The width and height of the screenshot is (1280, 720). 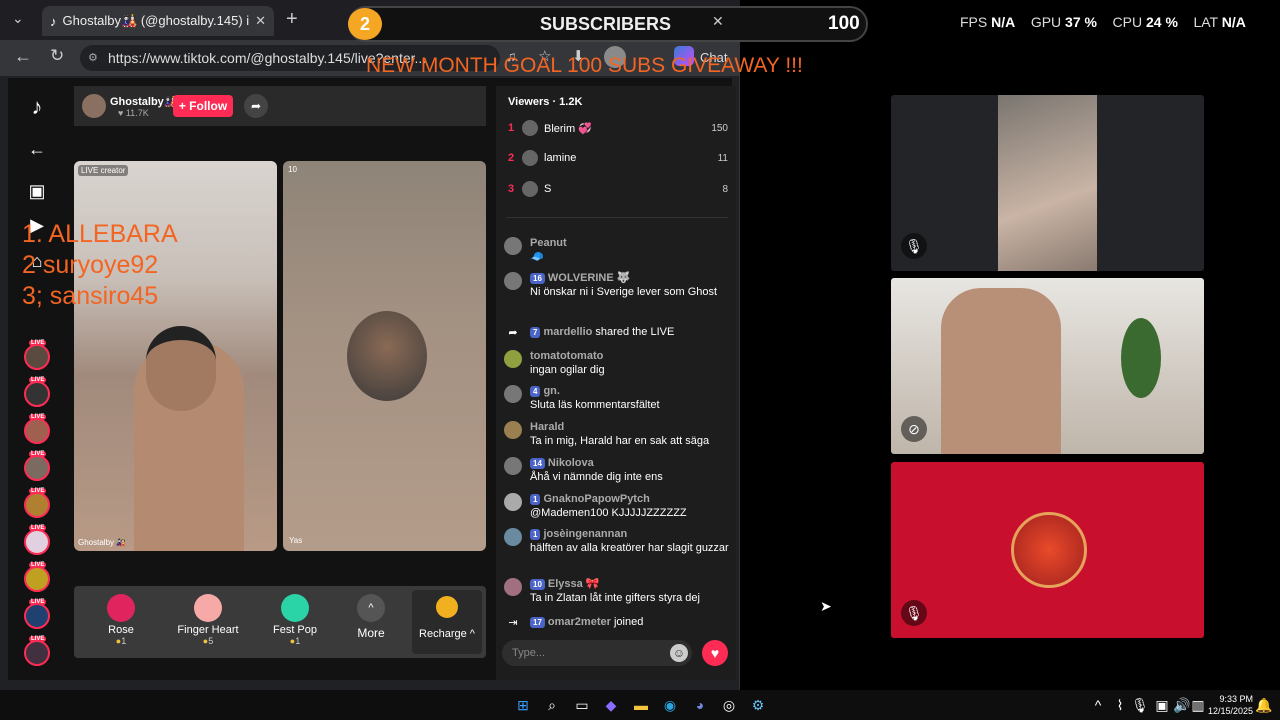 What do you see at coordinates (1264, 705) in the screenshot?
I see `notification-icon: 🔔` at bounding box center [1264, 705].